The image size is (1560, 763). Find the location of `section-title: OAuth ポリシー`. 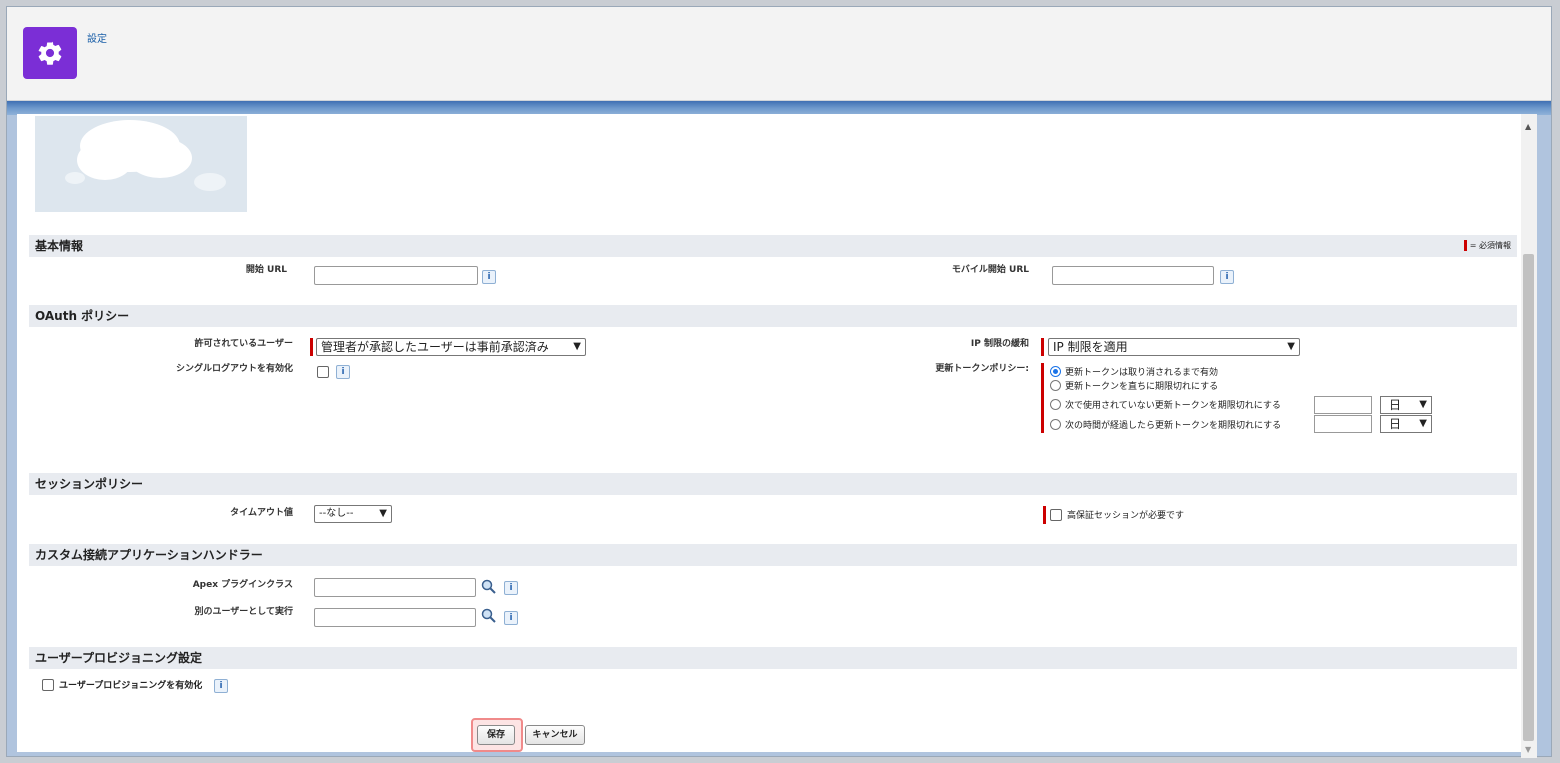

section-title: OAuth ポリシー is located at coordinates (82, 316).